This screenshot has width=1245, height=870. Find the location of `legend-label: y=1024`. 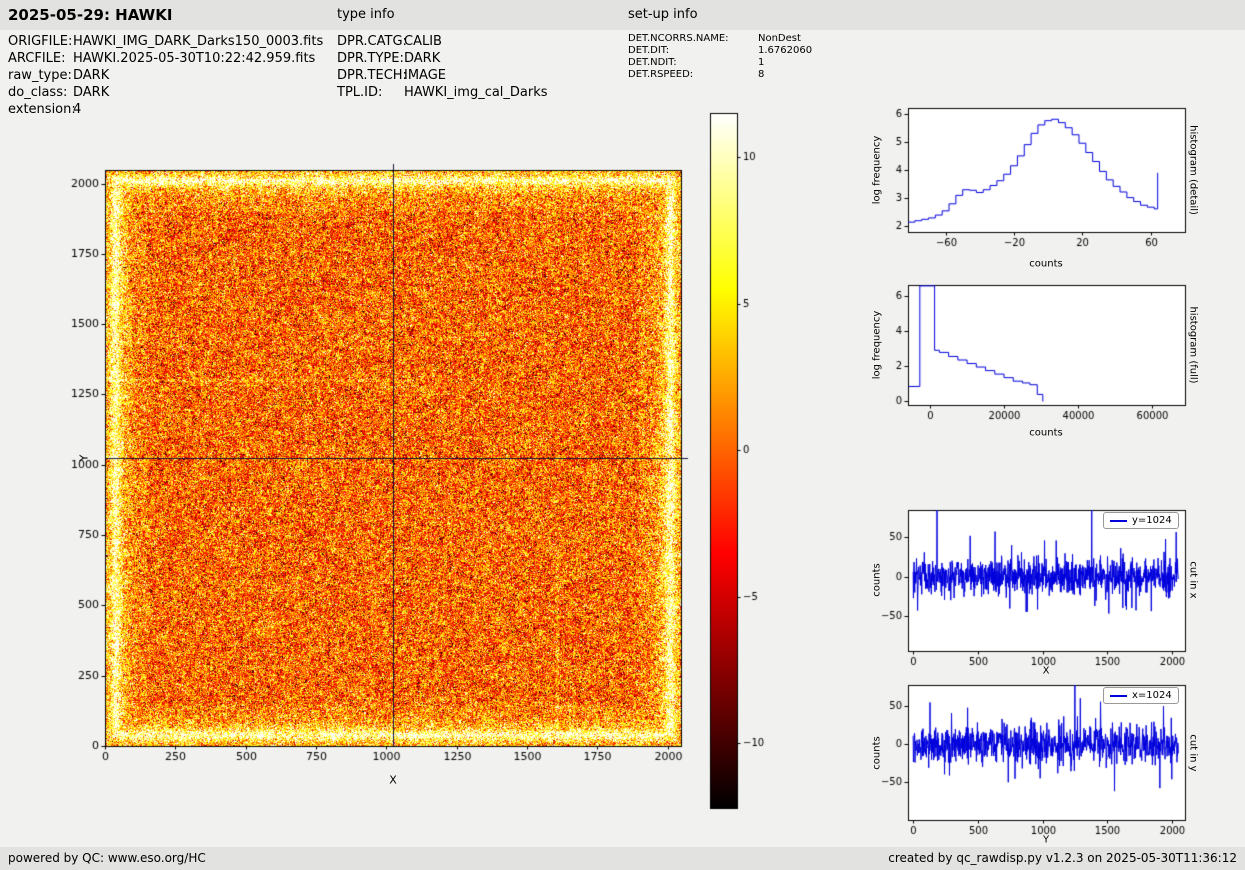

legend-label: y=1024 is located at coordinates (1152, 520).